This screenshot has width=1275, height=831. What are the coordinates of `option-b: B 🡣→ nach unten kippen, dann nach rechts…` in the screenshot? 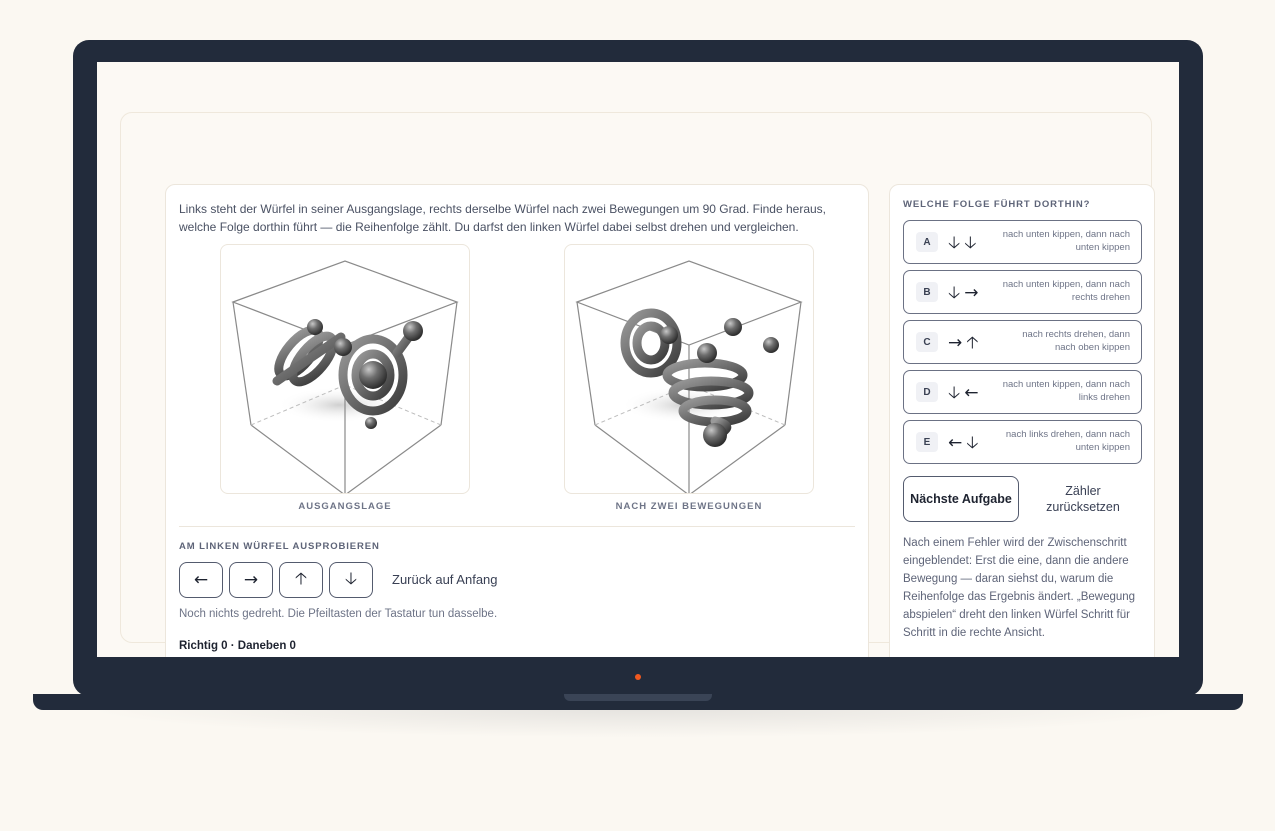 It's located at (1022, 292).